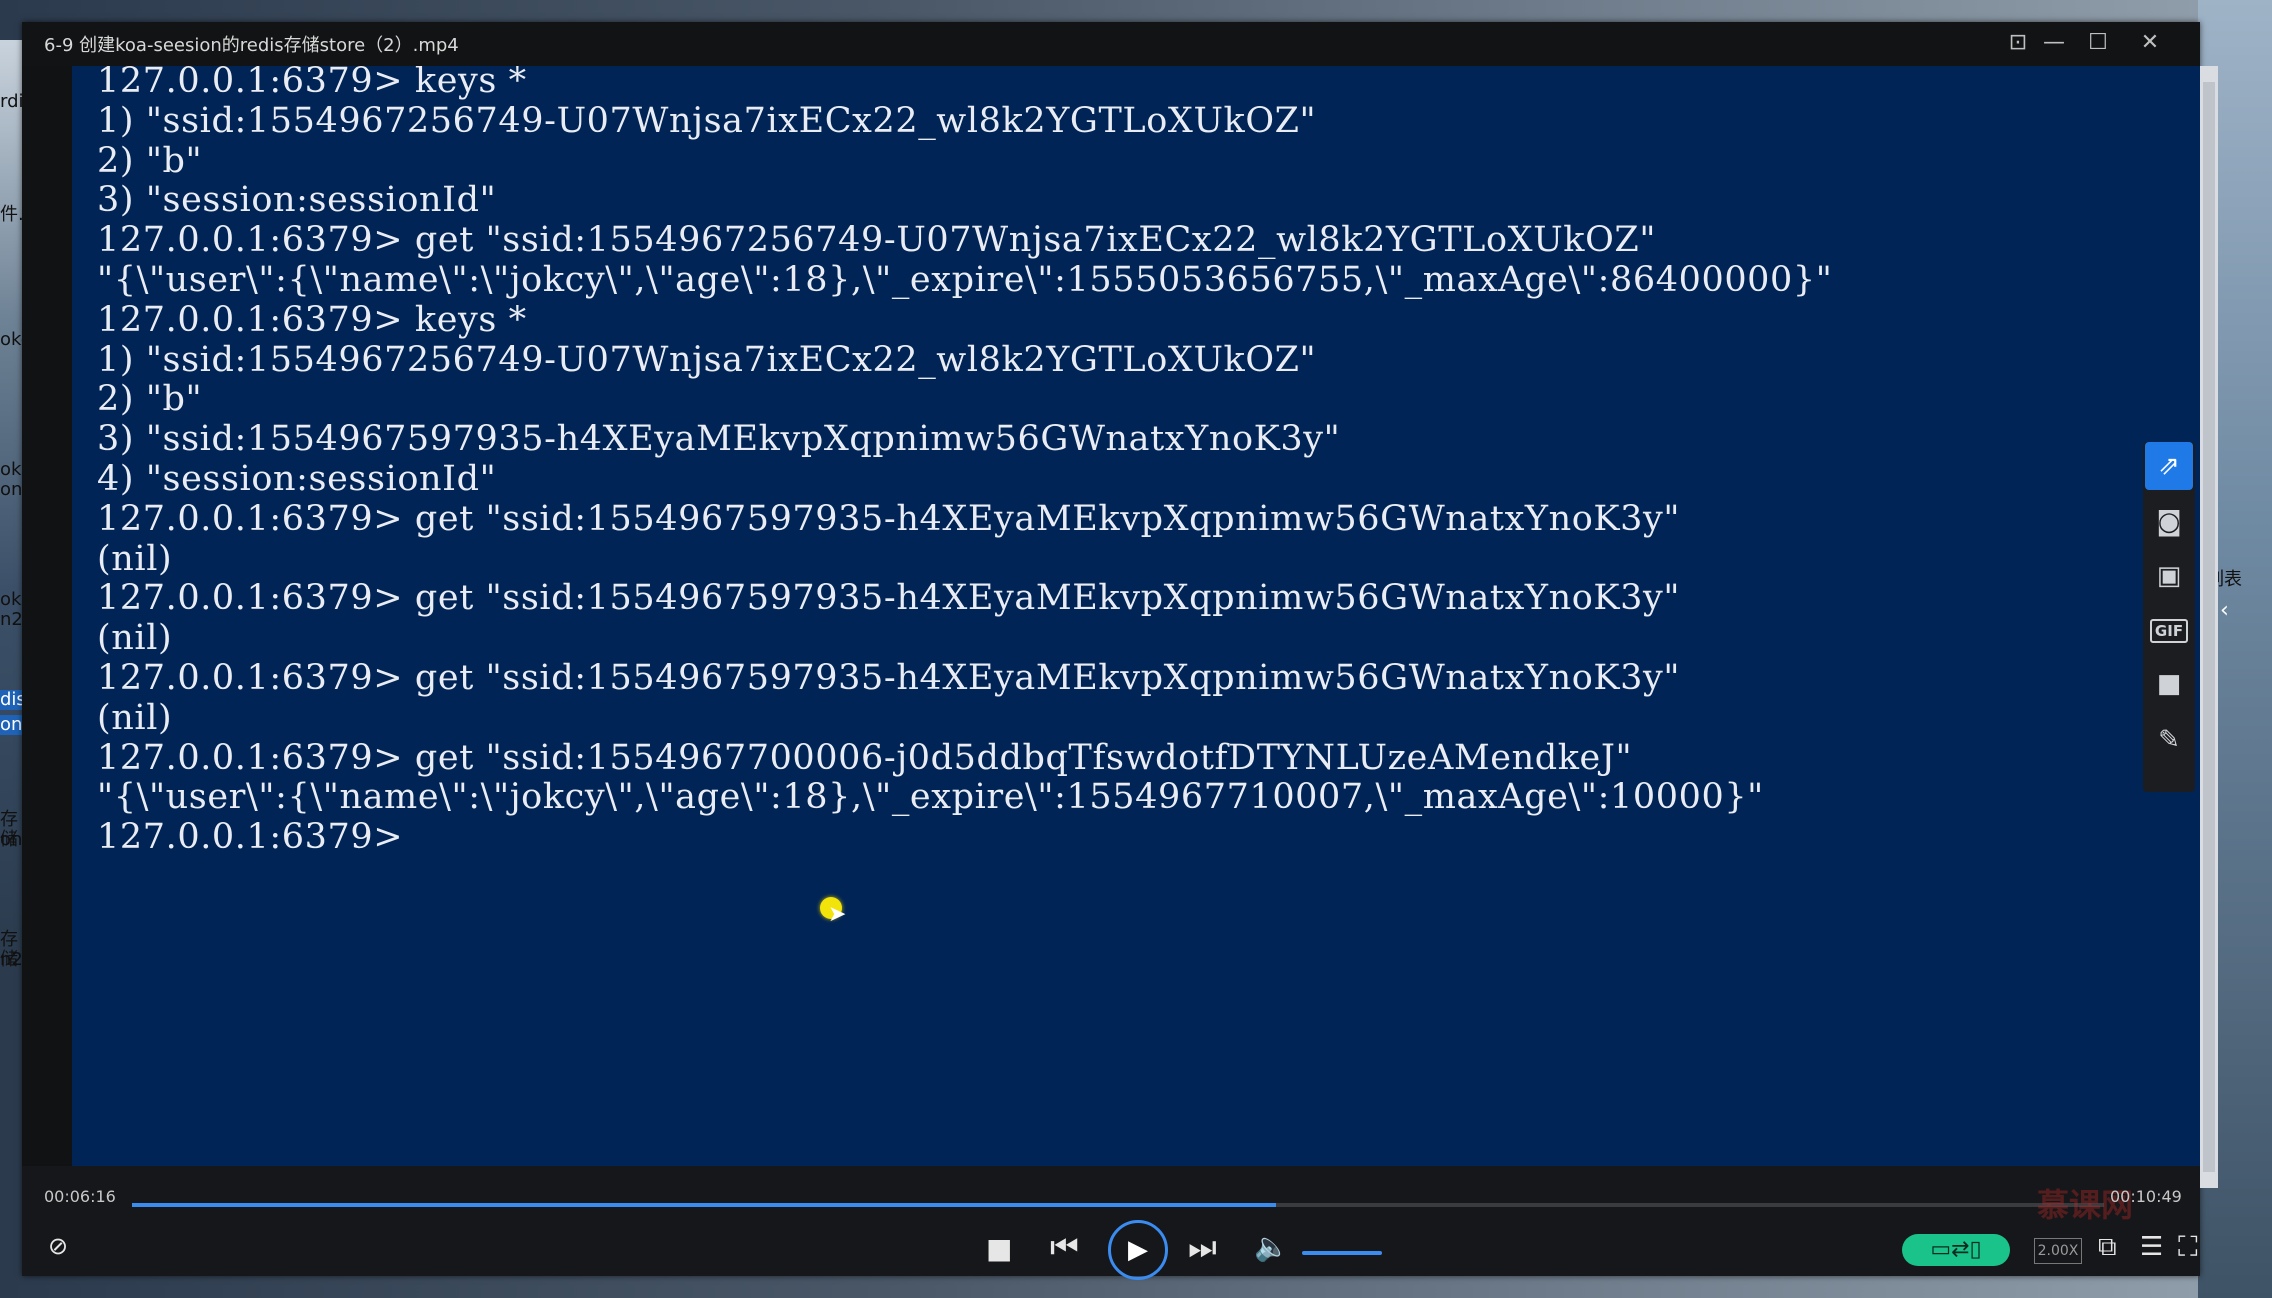 This screenshot has height=1298, width=2272. Describe the element at coordinates (2169, 576) in the screenshot. I see `gallery-icon: ▣` at that location.